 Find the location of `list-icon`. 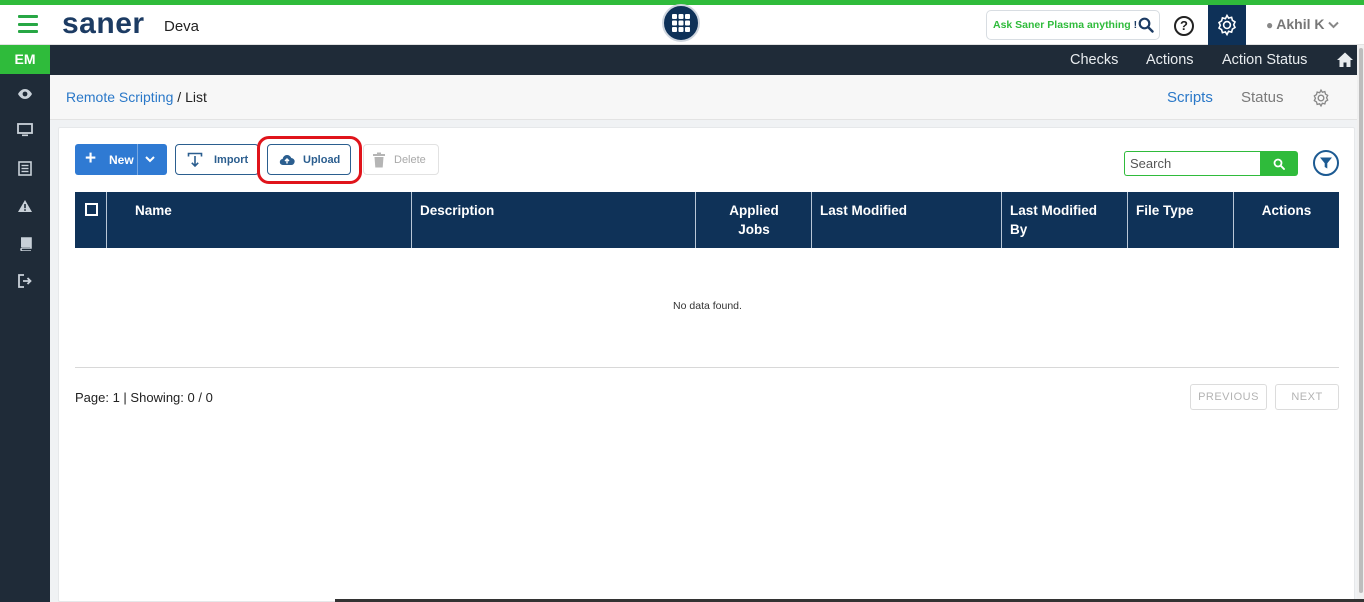

list-icon is located at coordinates (25, 168).